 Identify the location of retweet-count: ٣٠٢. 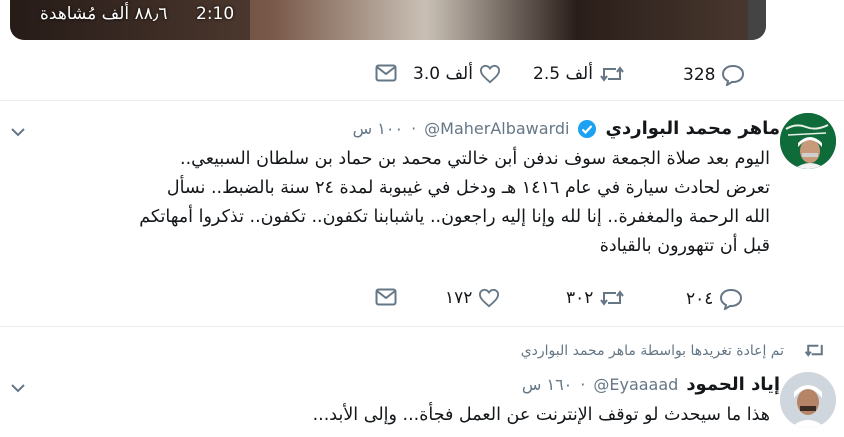
(580, 298).